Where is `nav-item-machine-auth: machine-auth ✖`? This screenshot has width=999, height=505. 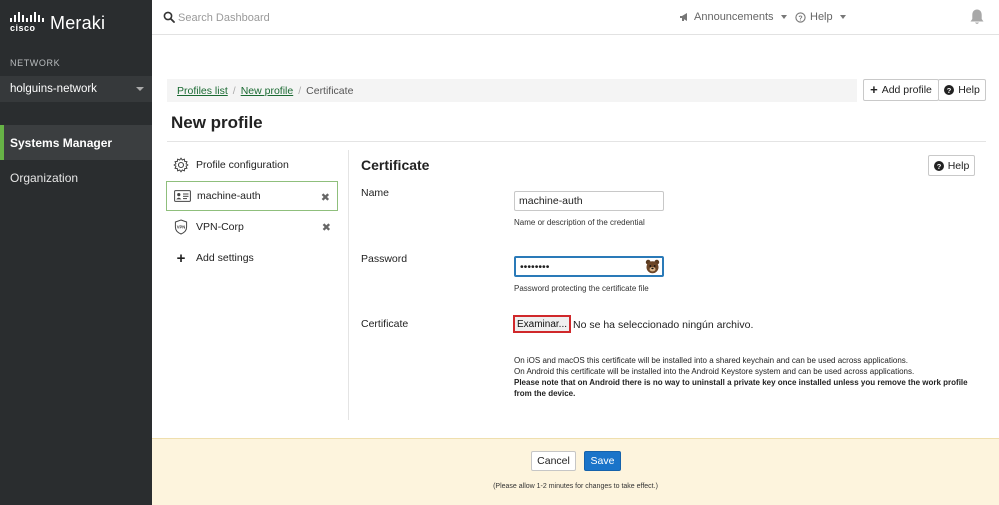 nav-item-machine-auth: machine-auth ✖ is located at coordinates (252, 196).